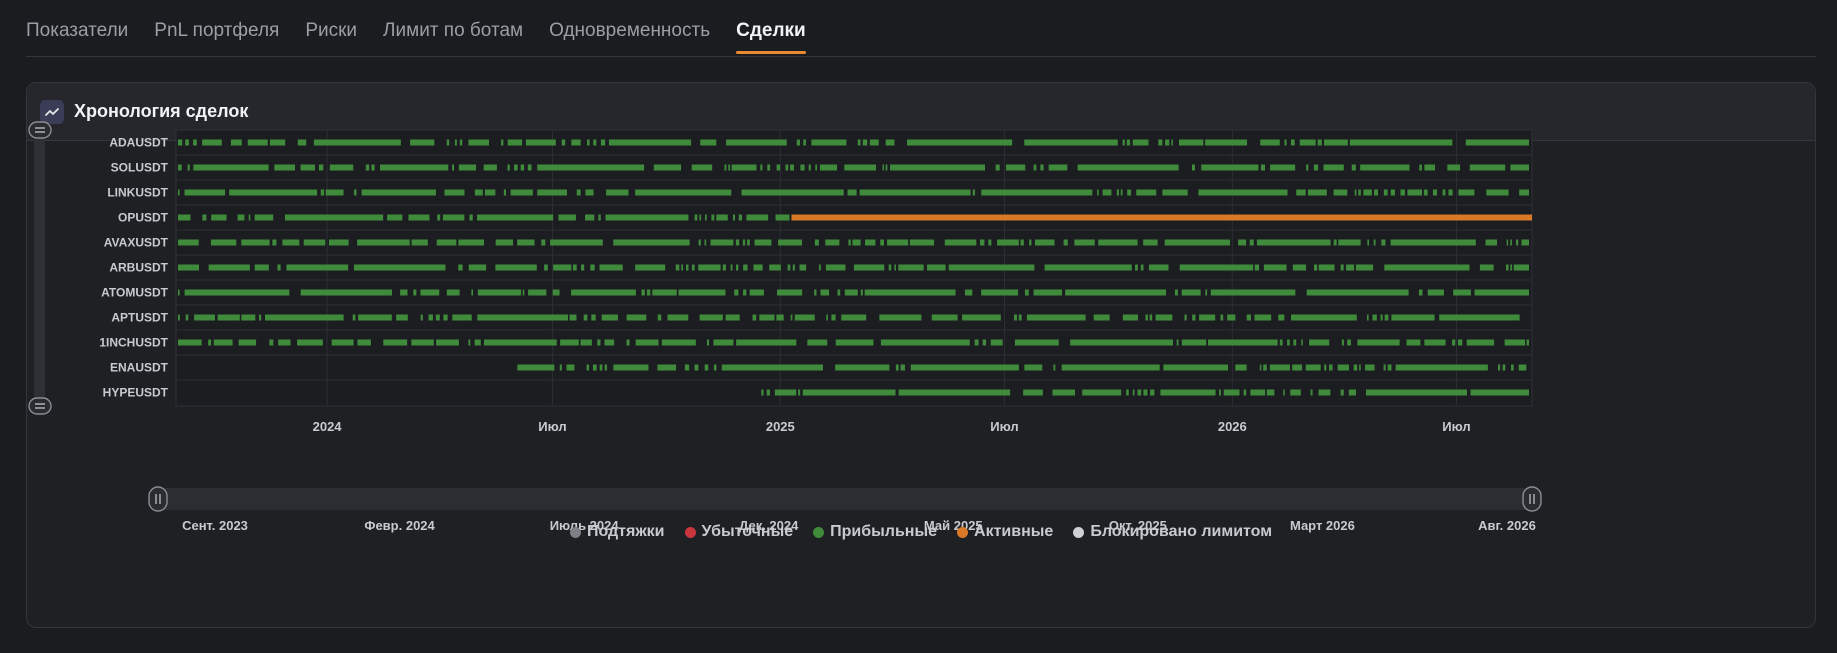 The width and height of the screenshot is (1837, 653). I want to click on legend-item-pullups: Подтяжки, so click(617, 532).